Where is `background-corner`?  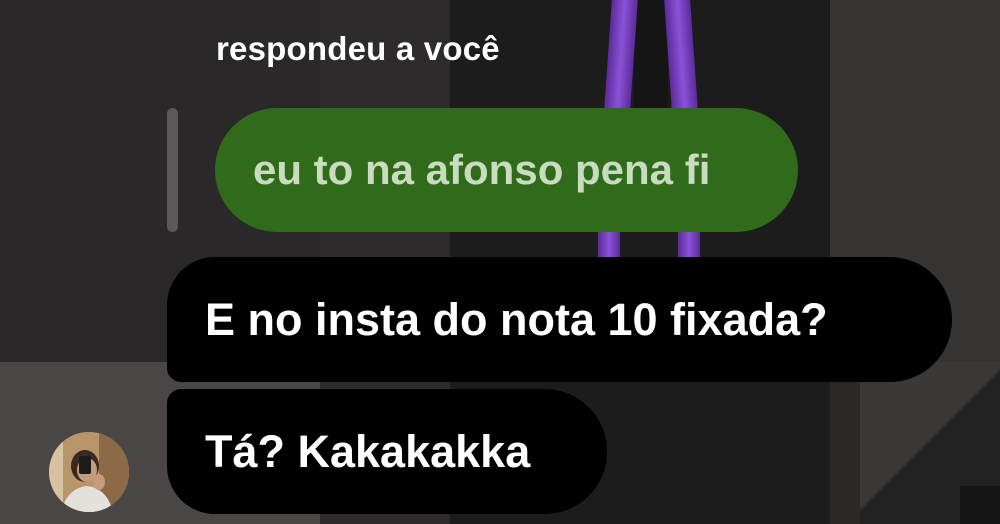
background-corner is located at coordinates (980, 505).